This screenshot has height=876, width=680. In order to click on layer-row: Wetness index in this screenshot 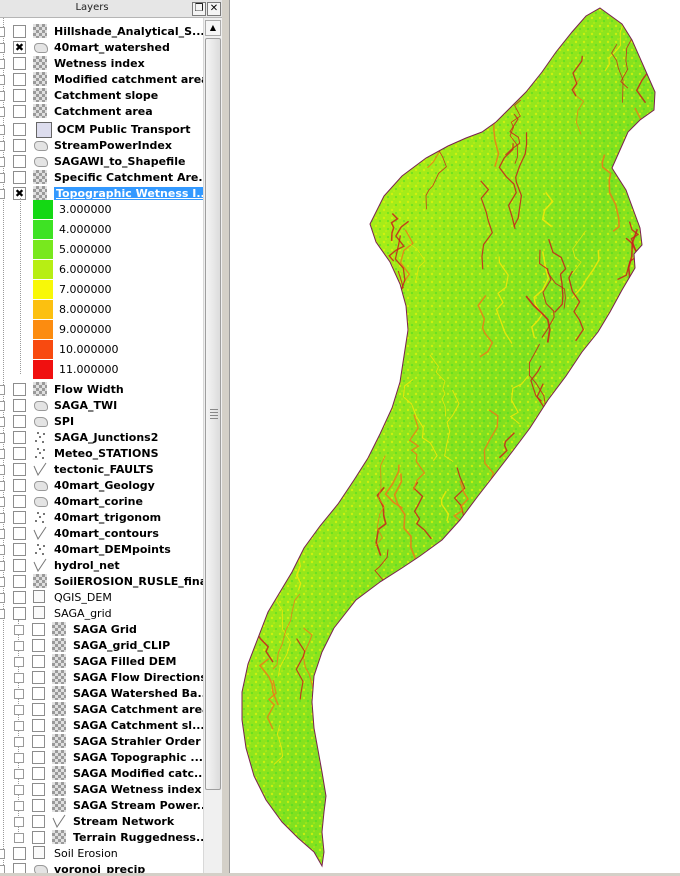, I will do `click(101, 63)`.